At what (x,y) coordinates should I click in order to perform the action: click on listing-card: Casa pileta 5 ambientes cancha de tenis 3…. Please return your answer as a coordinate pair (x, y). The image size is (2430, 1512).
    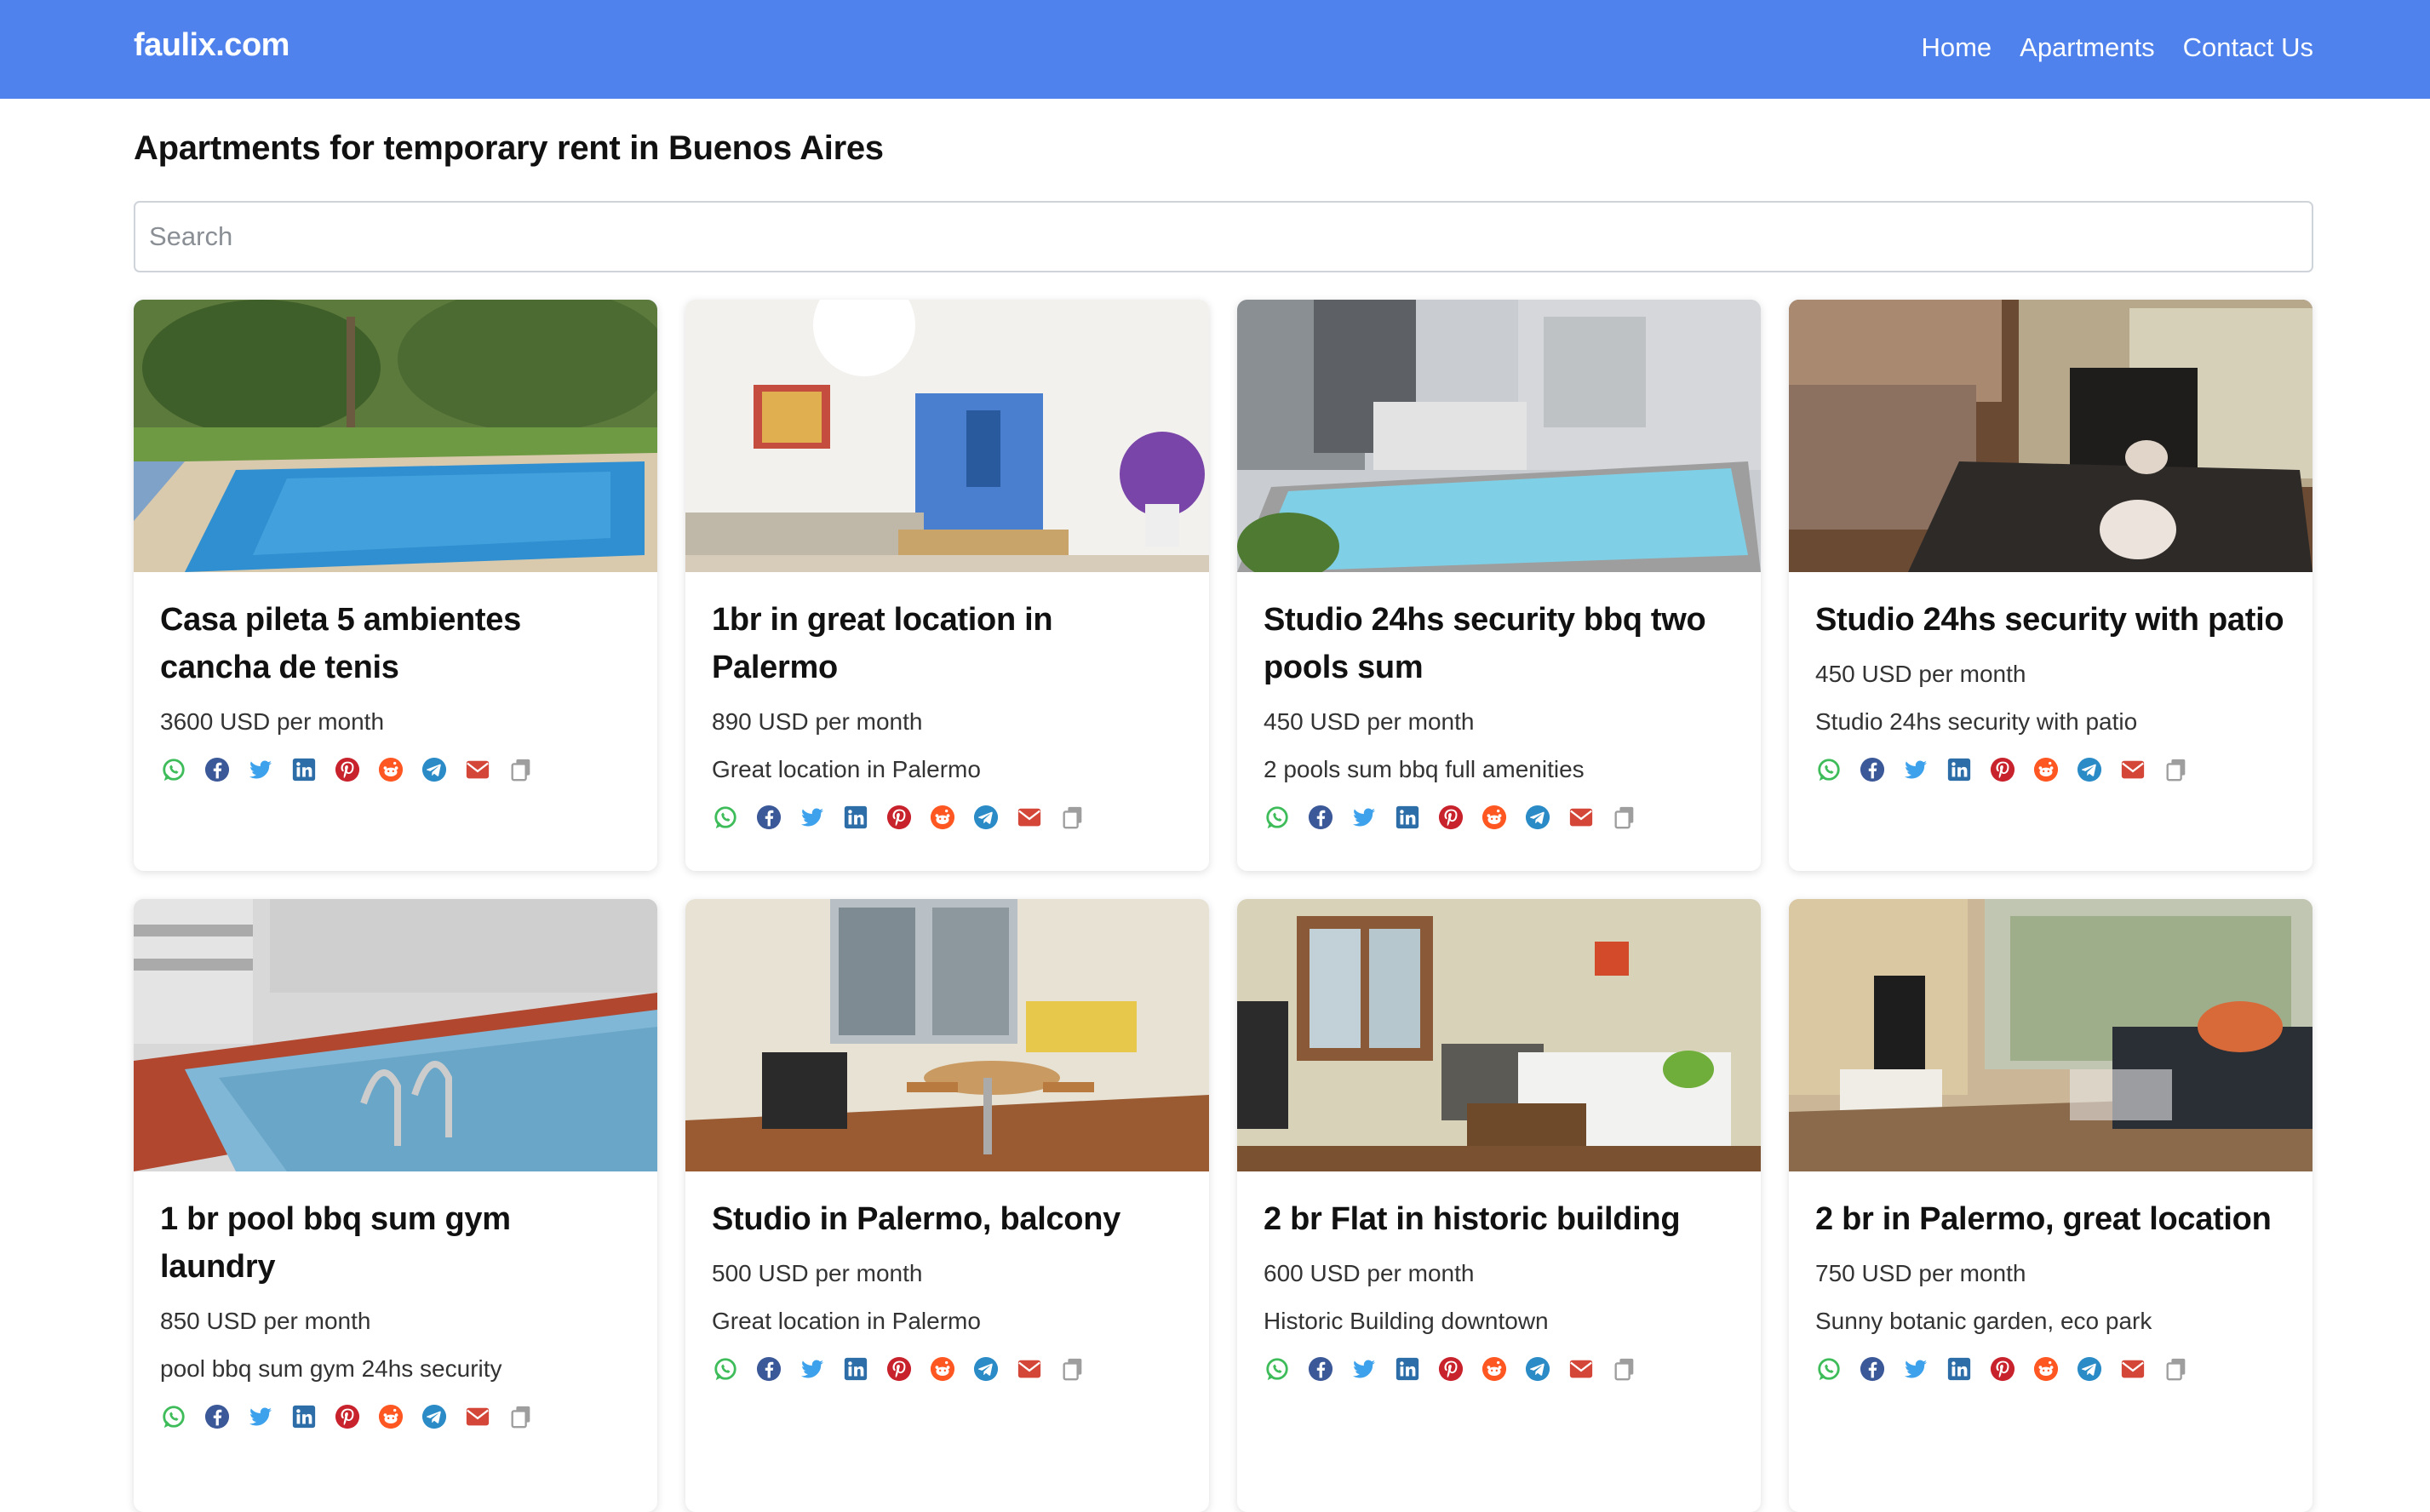
    Looking at the image, I should click on (395, 585).